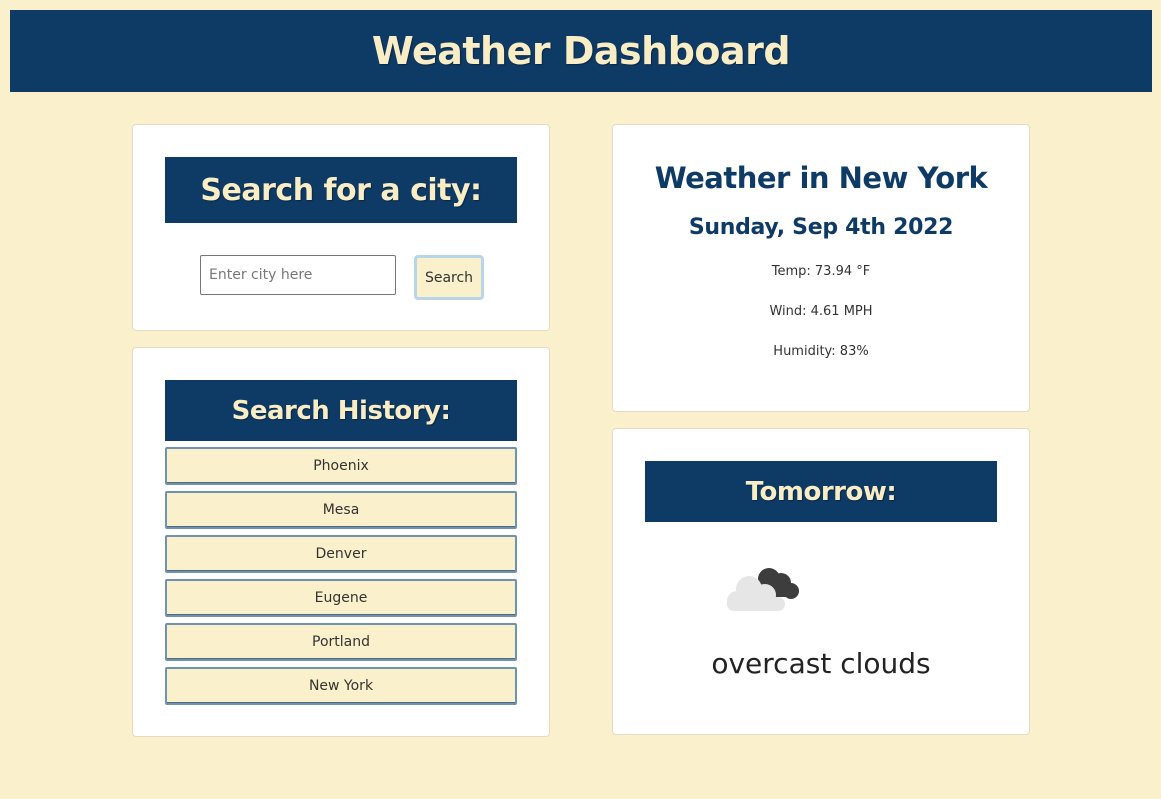 The image size is (1161, 799). Describe the element at coordinates (449, 277) in the screenshot. I see `search-button: Search` at that location.